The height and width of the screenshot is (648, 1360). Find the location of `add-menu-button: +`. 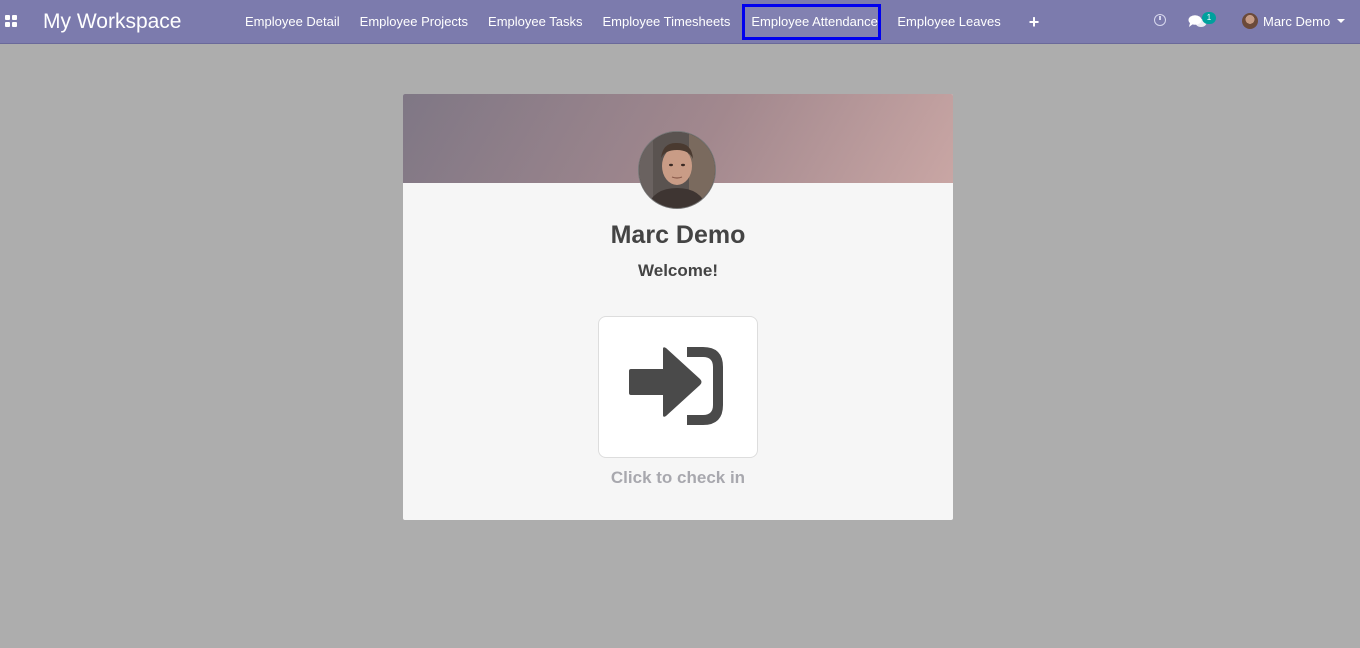

add-menu-button: + is located at coordinates (1032, 22).